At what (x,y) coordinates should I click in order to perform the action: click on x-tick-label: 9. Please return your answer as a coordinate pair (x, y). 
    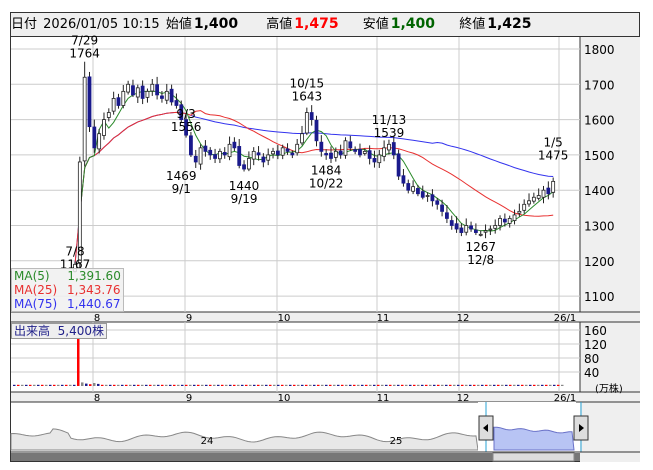
    Looking at the image, I should click on (189, 318).